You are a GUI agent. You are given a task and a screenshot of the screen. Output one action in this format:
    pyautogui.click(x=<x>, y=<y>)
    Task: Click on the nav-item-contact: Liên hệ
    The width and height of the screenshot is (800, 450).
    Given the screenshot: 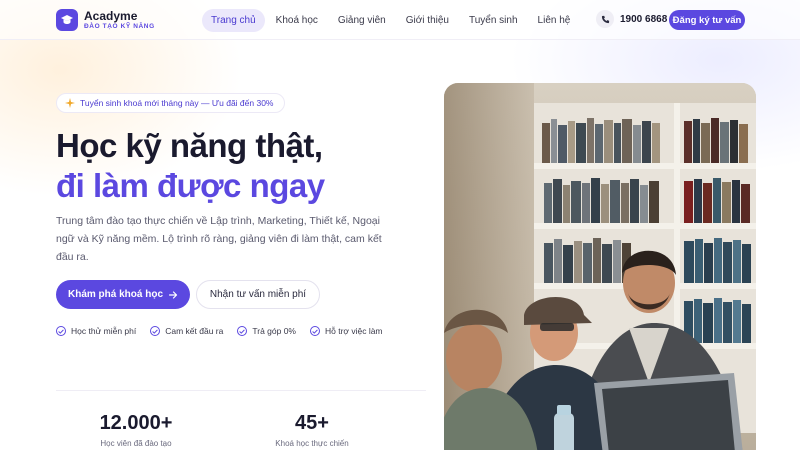 What is the action you would take?
    pyautogui.click(x=554, y=20)
    